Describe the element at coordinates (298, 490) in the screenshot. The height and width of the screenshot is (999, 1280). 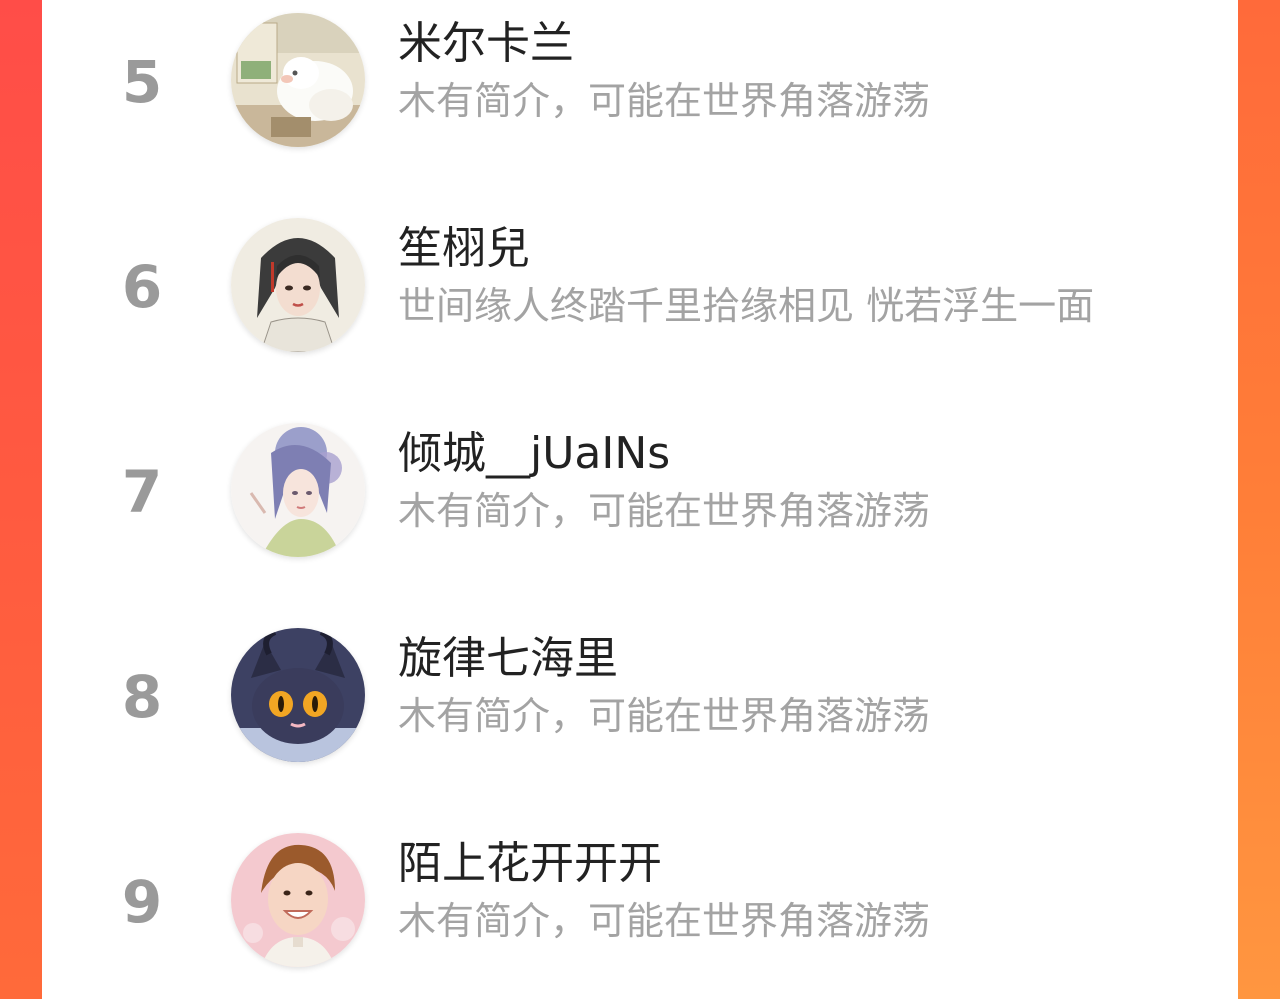
I see `avatar-watercolor-girl-image` at that location.